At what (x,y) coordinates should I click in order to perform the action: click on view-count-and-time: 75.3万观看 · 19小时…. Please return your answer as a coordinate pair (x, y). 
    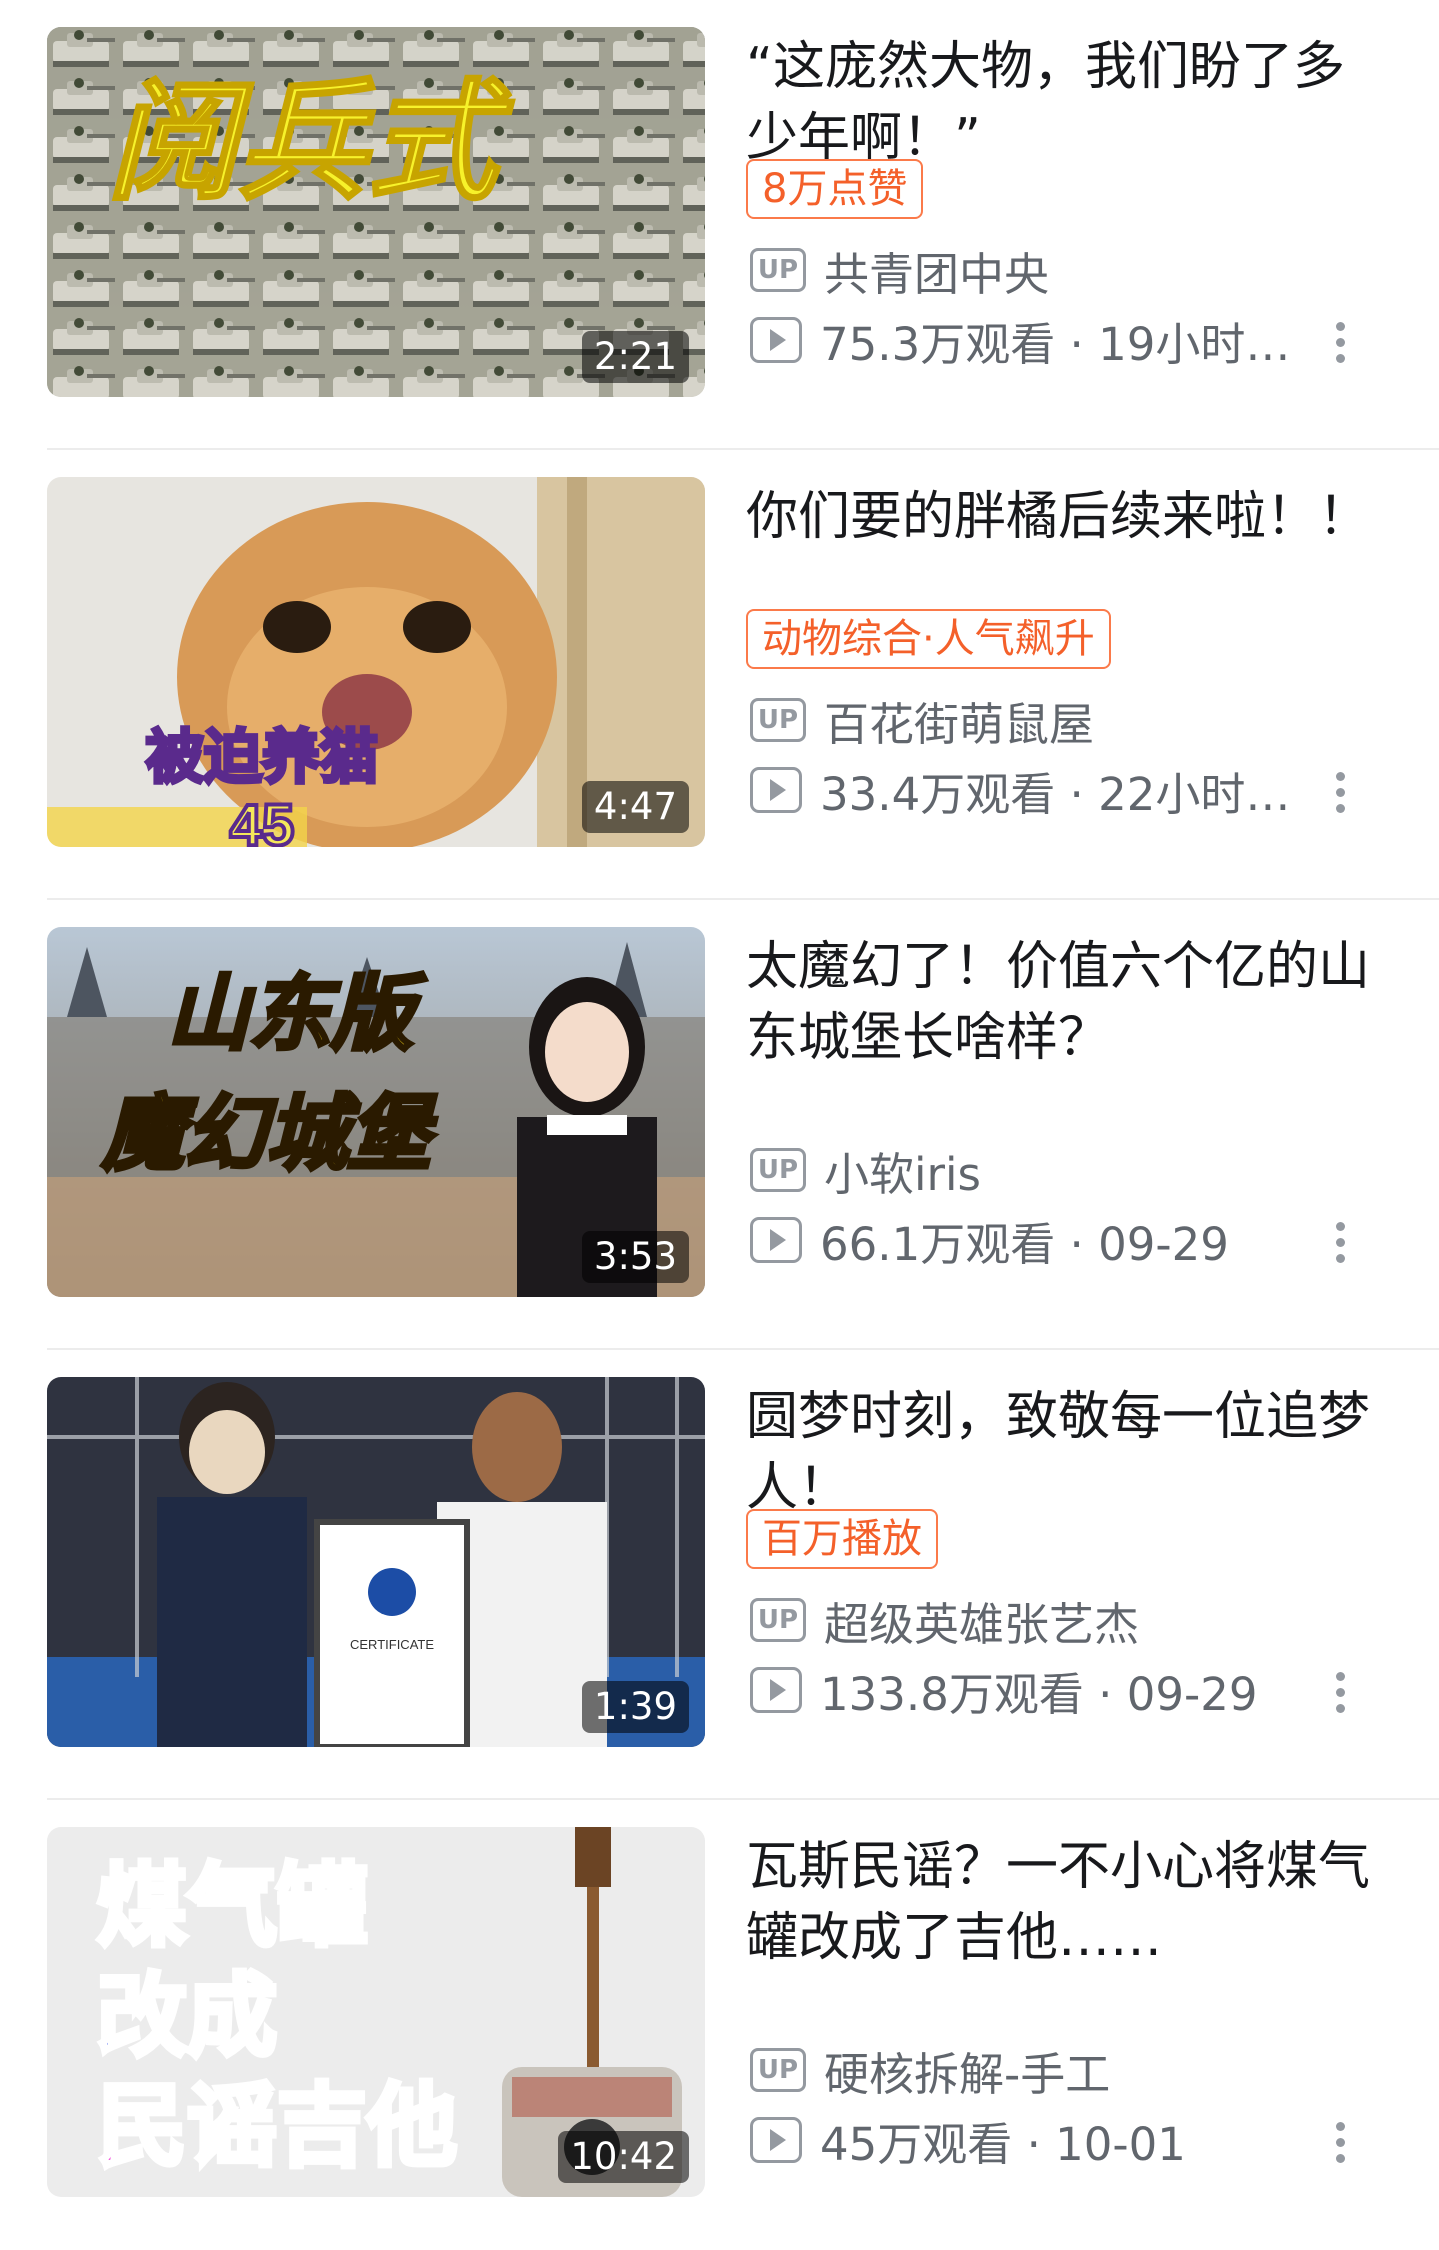
    Looking at the image, I should click on (1055, 344).